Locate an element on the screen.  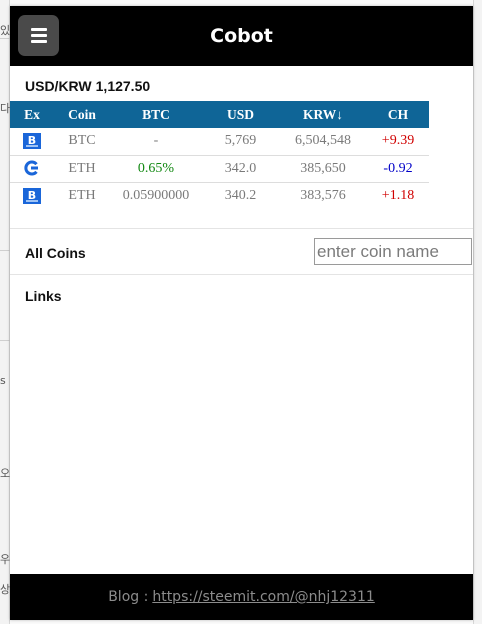
table-header-row: Ex Coin BTC USD KRW↓ CH is located at coordinates (219, 114).